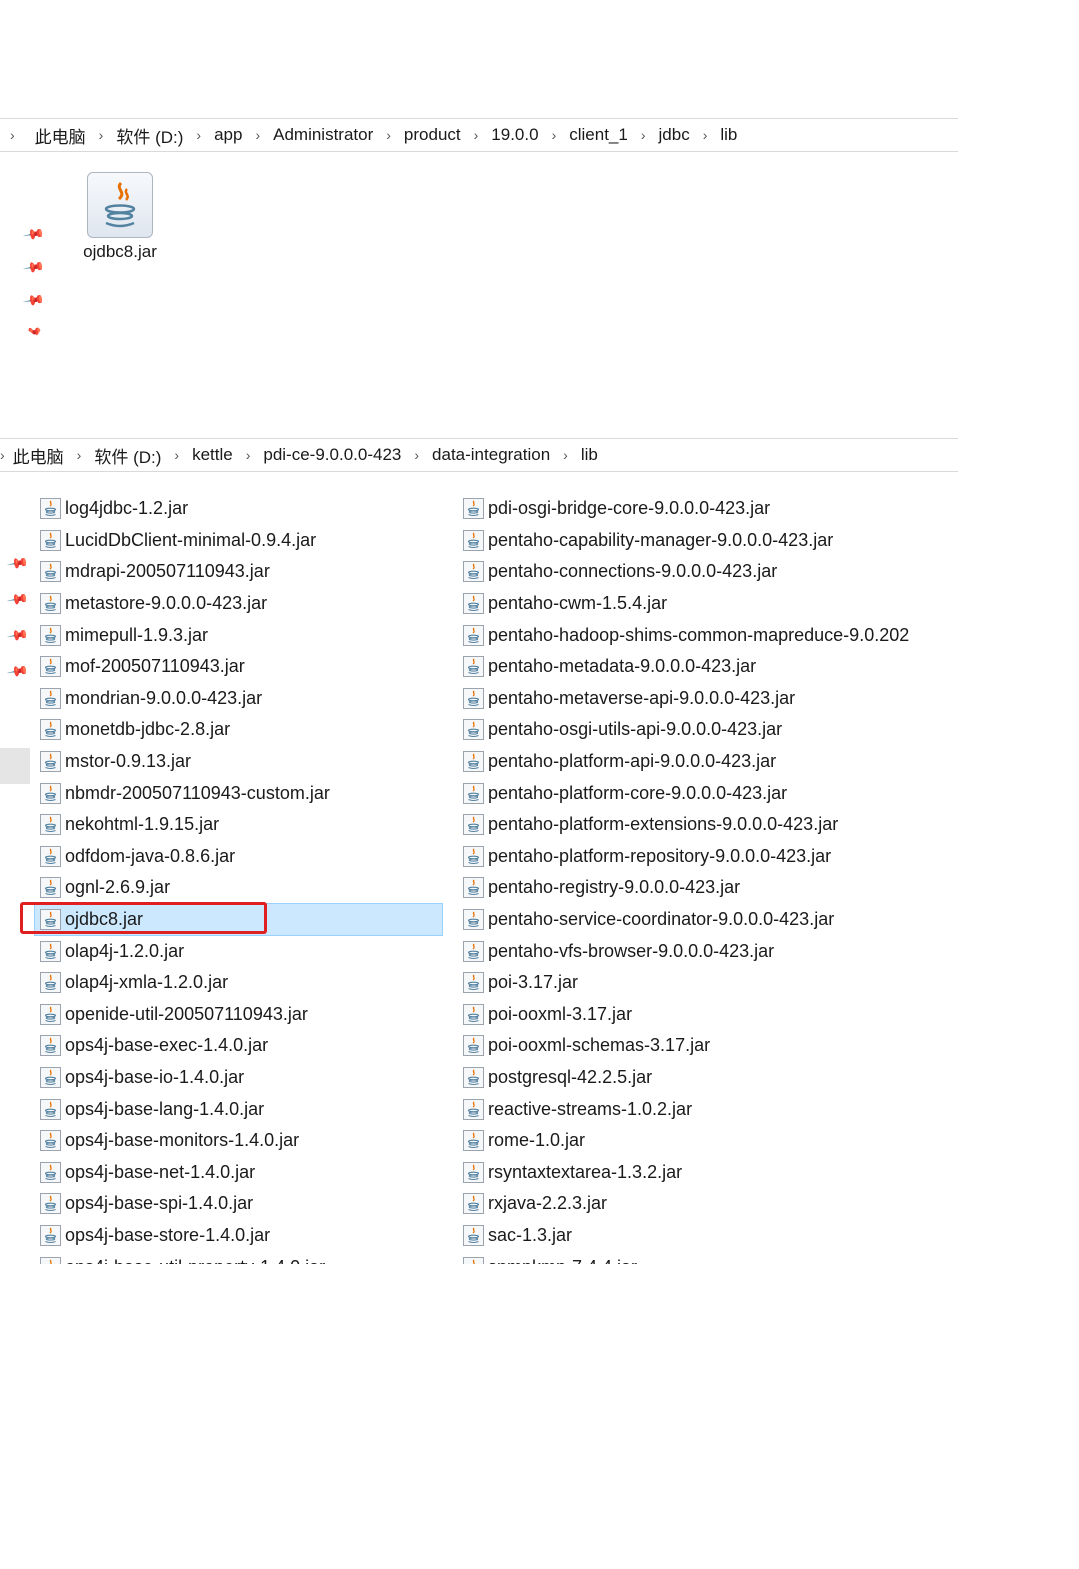 The width and height of the screenshot is (1079, 1569). What do you see at coordinates (212, 455) in the screenshot?
I see `breadcrumb-item: kettle` at bounding box center [212, 455].